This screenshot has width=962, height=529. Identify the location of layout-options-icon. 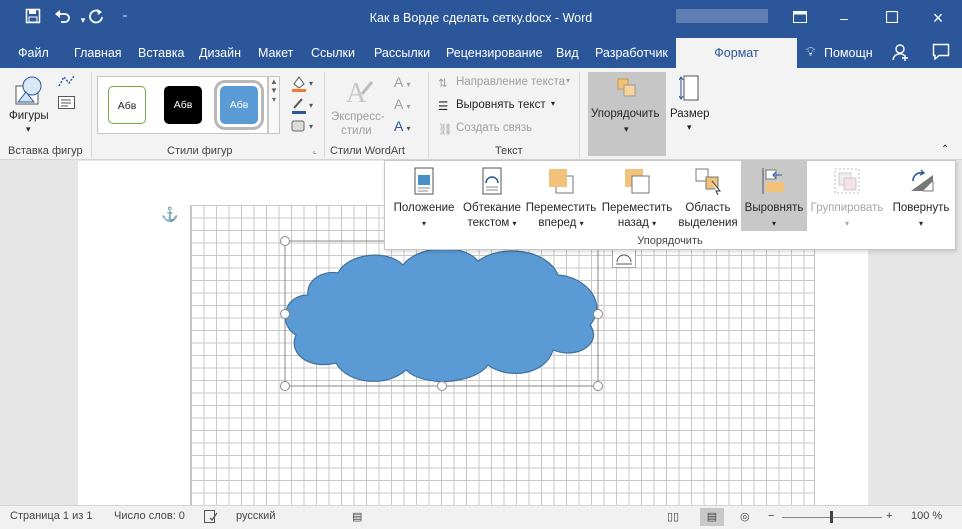
(624, 258).